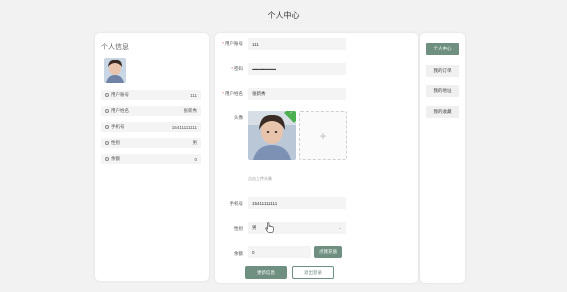 The height and width of the screenshot is (292, 567). What do you see at coordinates (272, 135) in the screenshot?
I see `uploaded-avatar` at bounding box center [272, 135].